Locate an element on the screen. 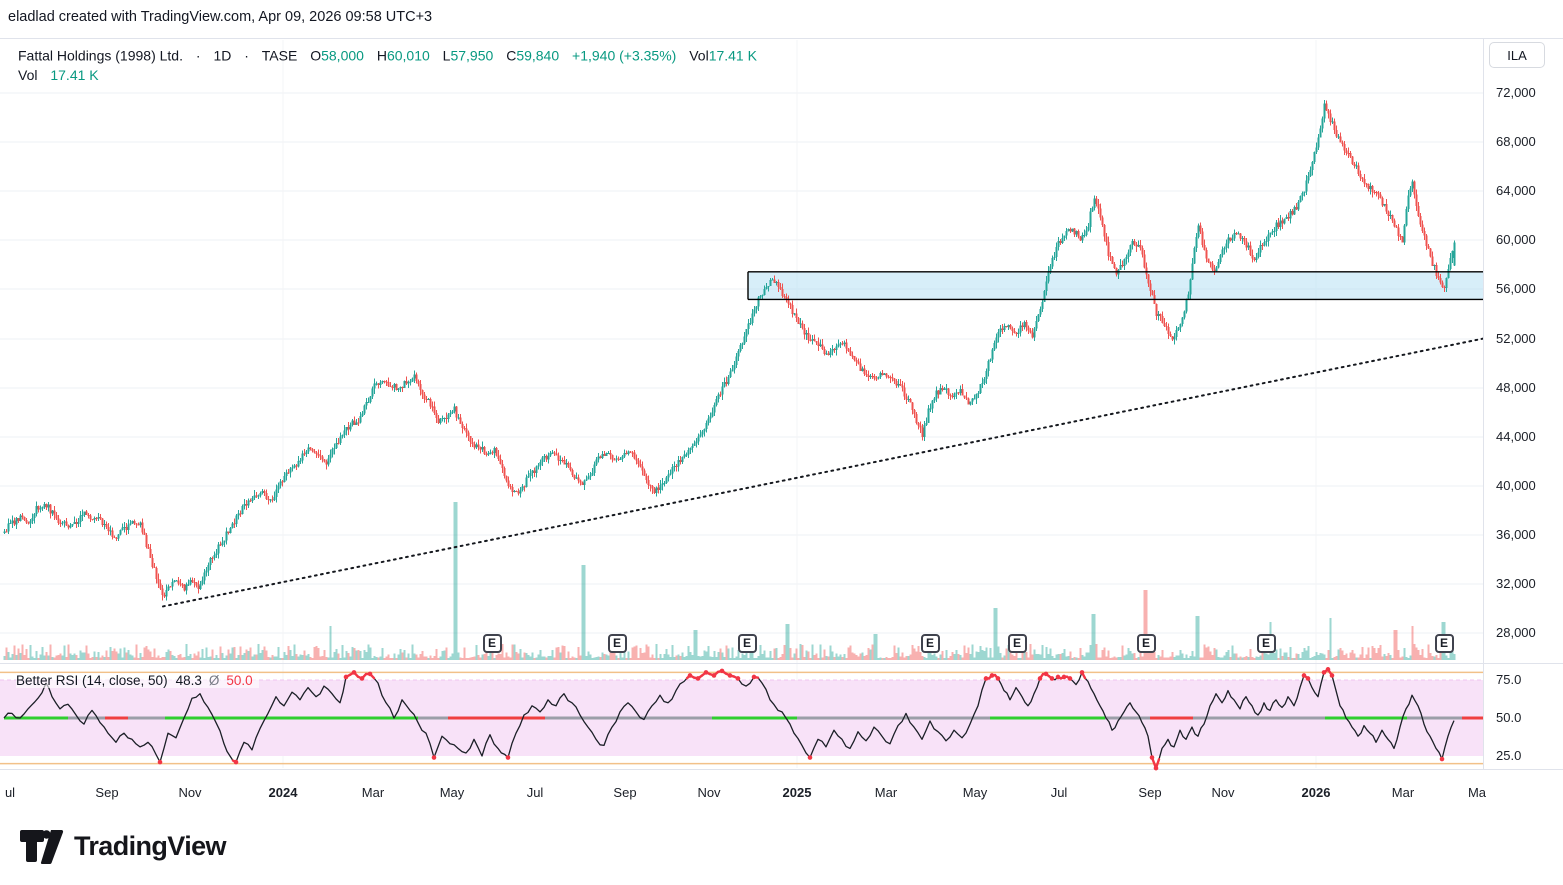 This screenshot has height=885, width=1563. price-axis-label: 52,000 is located at coordinates (1516, 338).